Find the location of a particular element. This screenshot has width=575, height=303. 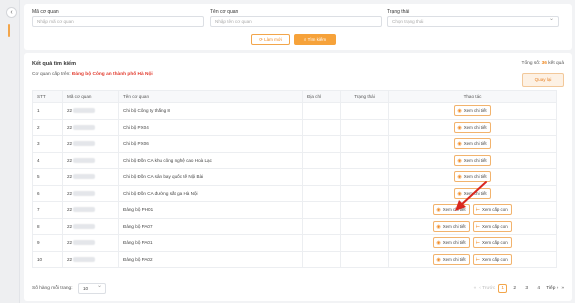

table-row: 8 22 Đảng bộ PA07 ◉ Xem chi tiết ⊢ Xem cấp con is located at coordinates (294, 226).